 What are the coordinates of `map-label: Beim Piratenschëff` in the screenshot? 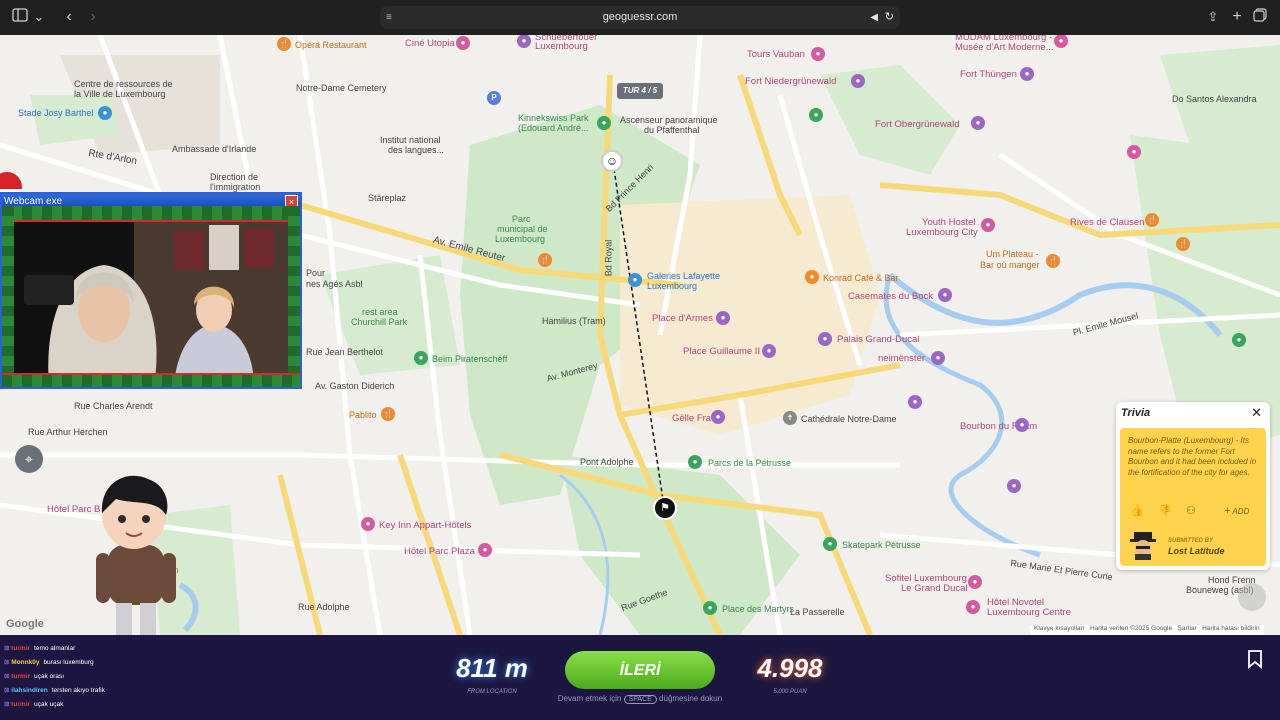 It's located at (469, 359).